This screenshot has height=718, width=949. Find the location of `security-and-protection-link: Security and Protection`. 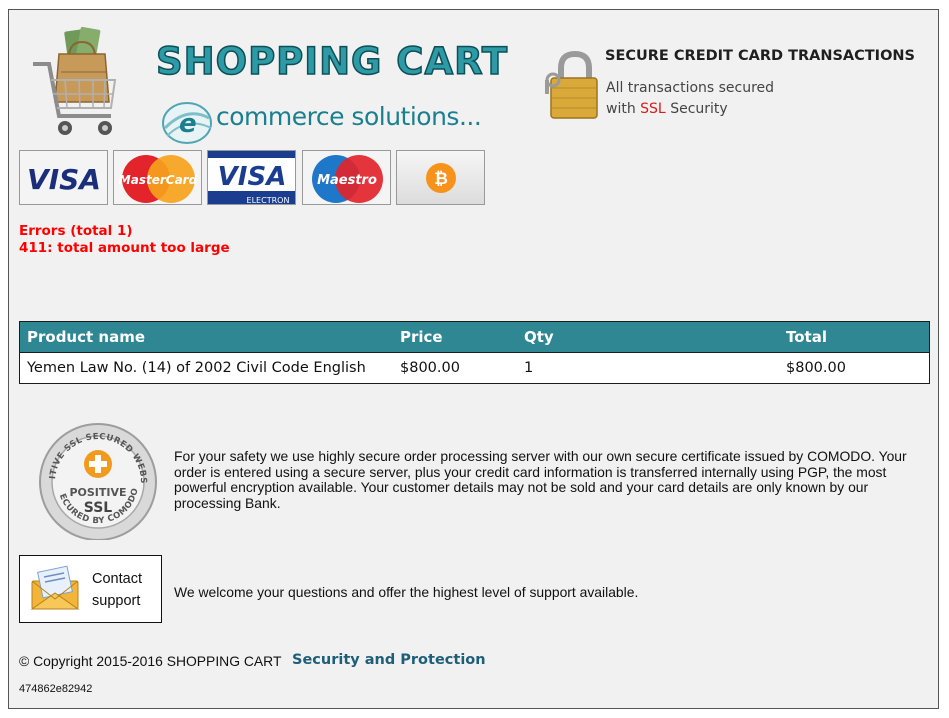

security-and-protection-link: Security and Protection is located at coordinates (389, 660).